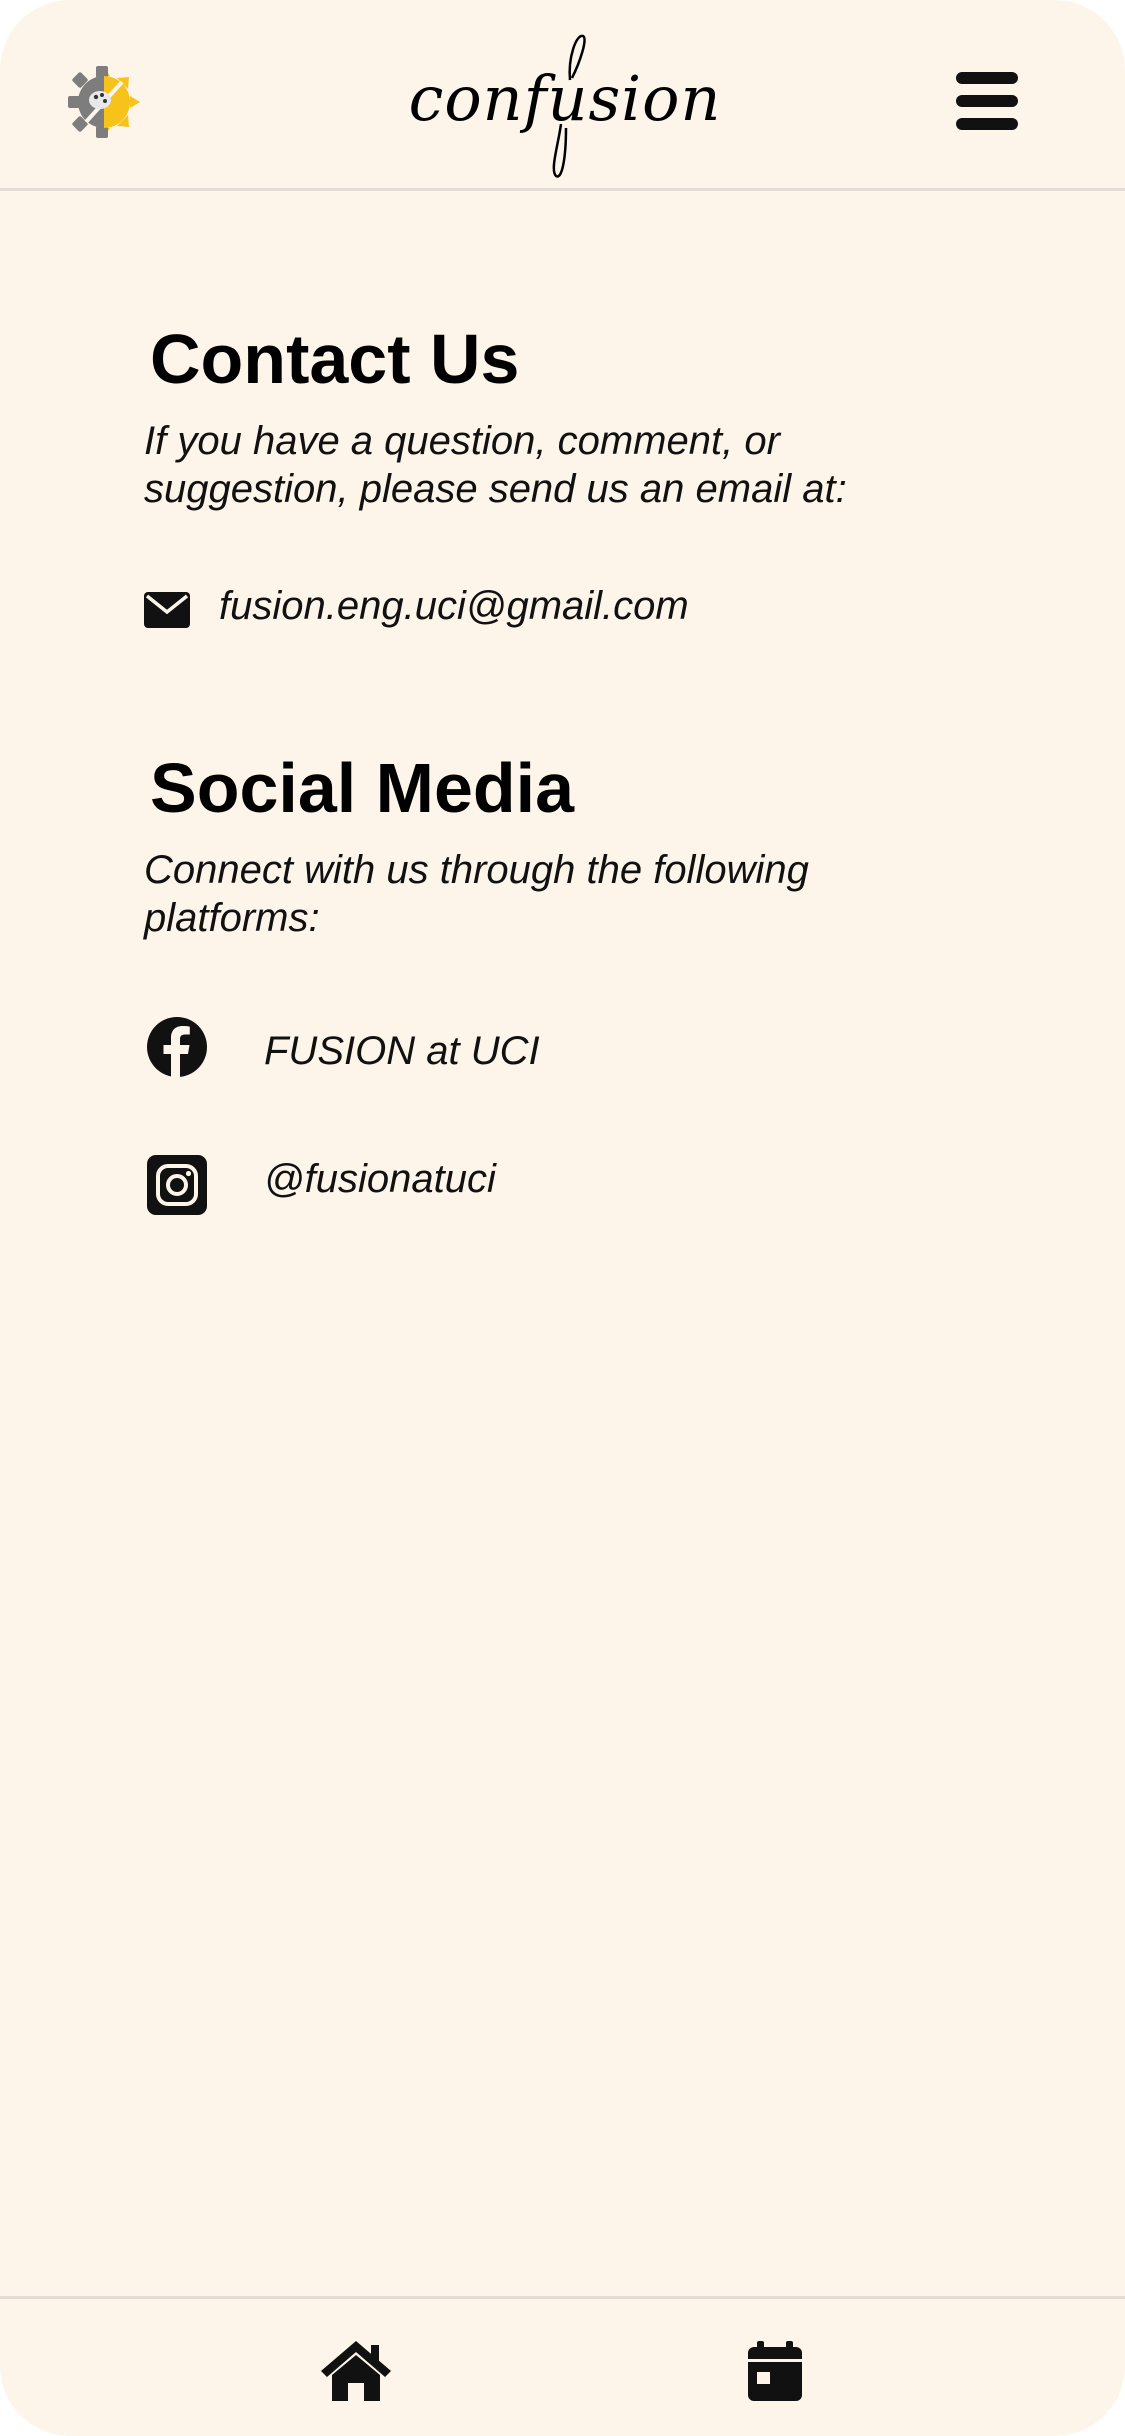  Describe the element at coordinates (562, 2366) in the screenshot. I see `bottom-nav` at that location.